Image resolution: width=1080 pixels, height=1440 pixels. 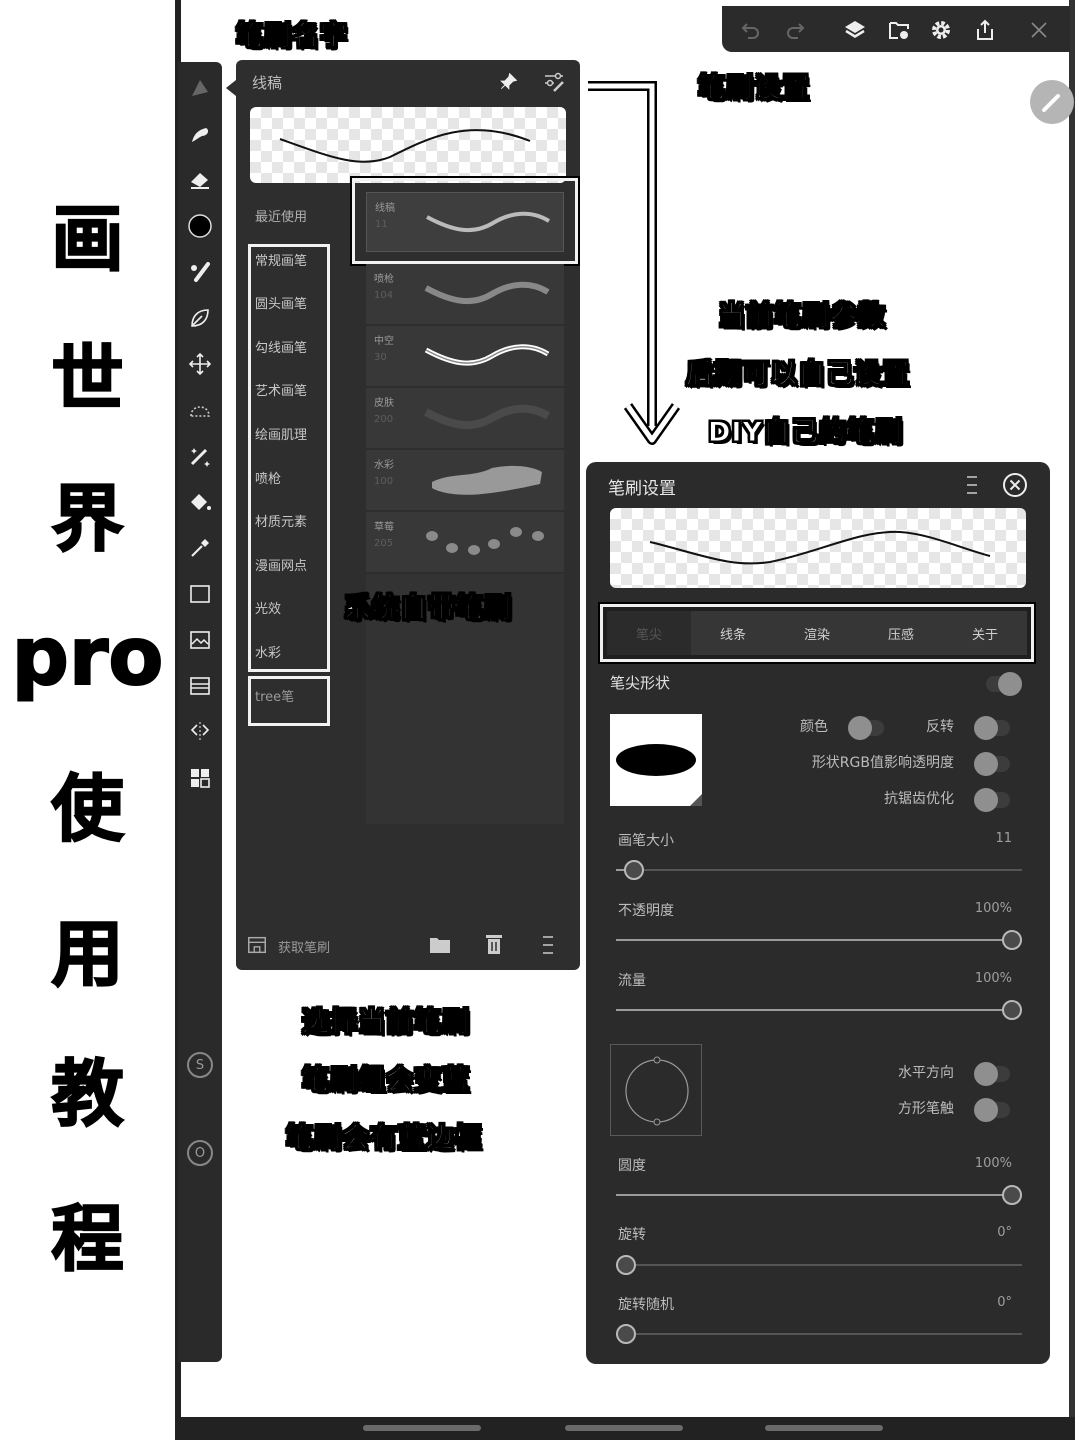 What do you see at coordinates (494, 944) in the screenshot?
I see `trash-icon` at bounding box center [494, 944].